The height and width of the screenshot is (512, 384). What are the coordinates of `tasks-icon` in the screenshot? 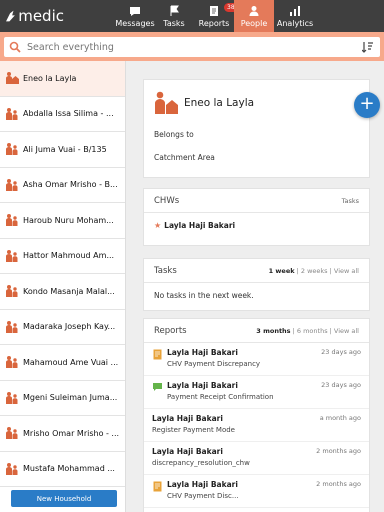 It's located at (174, 10).